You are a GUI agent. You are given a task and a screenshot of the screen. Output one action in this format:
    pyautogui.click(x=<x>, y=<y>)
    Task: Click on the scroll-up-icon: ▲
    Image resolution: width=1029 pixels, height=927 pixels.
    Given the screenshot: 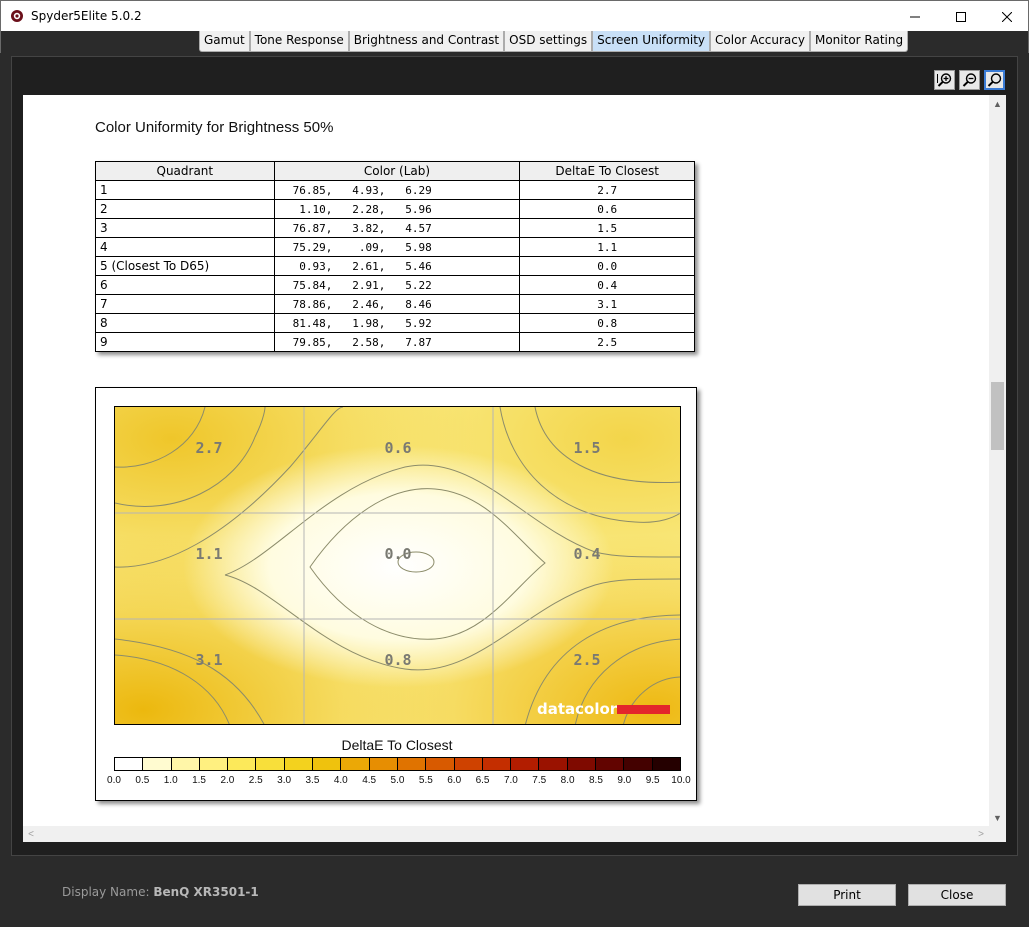 What is the action you would take?
    pyautogui.click(x=997, y=103)
    